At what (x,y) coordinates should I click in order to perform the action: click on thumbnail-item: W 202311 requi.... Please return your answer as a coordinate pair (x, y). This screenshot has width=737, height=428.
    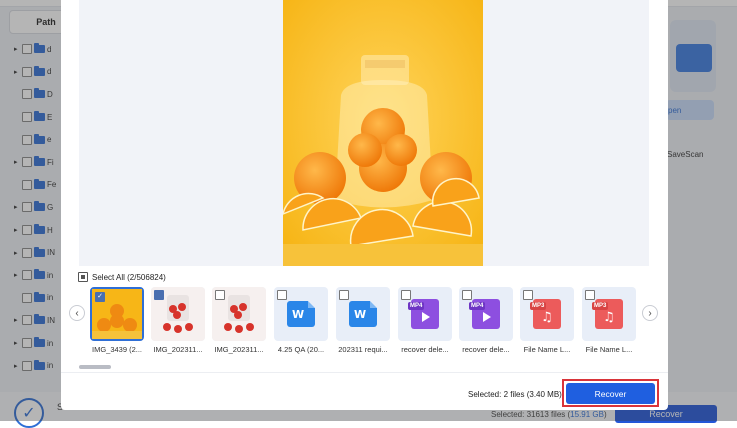
    Looking at the image, I should click on (363, 320).